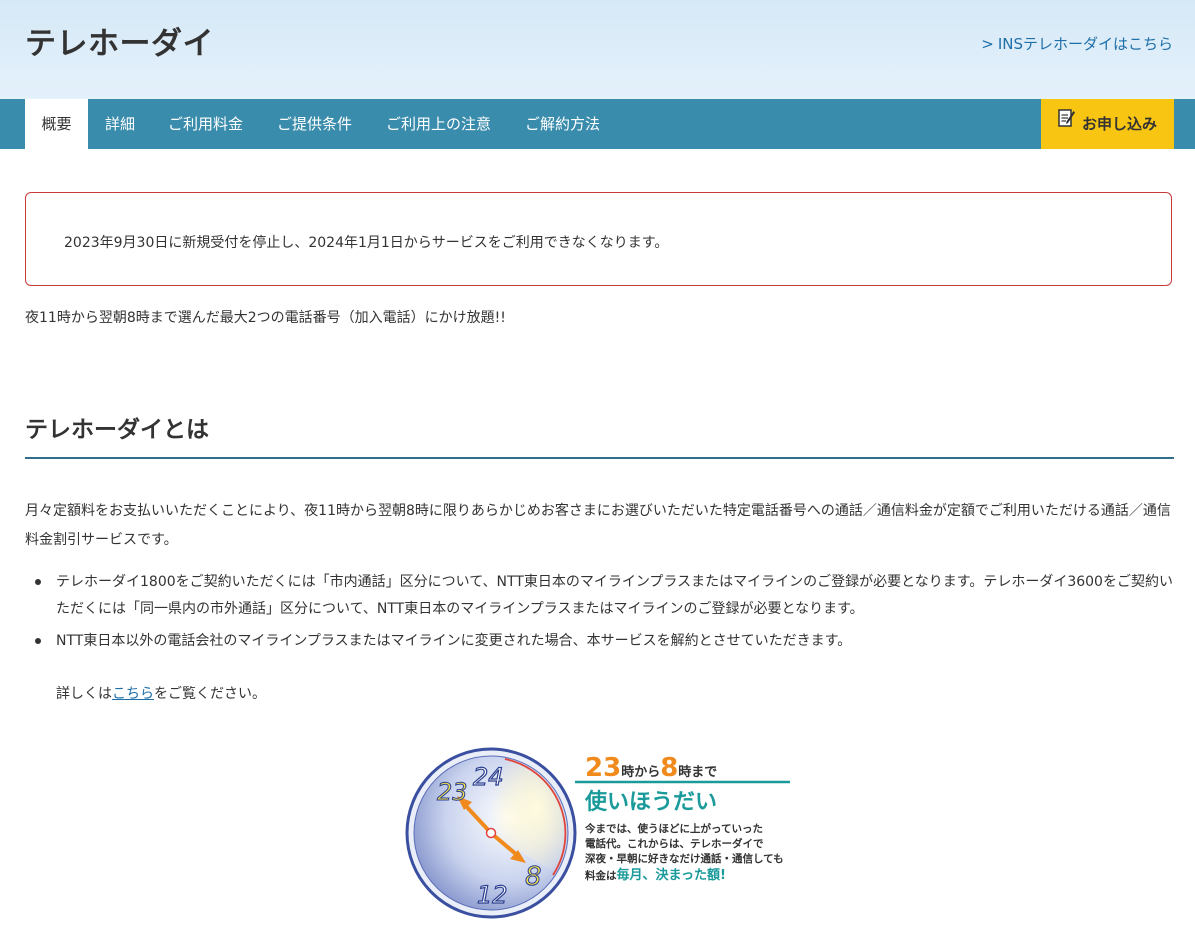 This screenshot has height=927, width=1195. I want to click on pen-paper-icon, so click(1067, 123).